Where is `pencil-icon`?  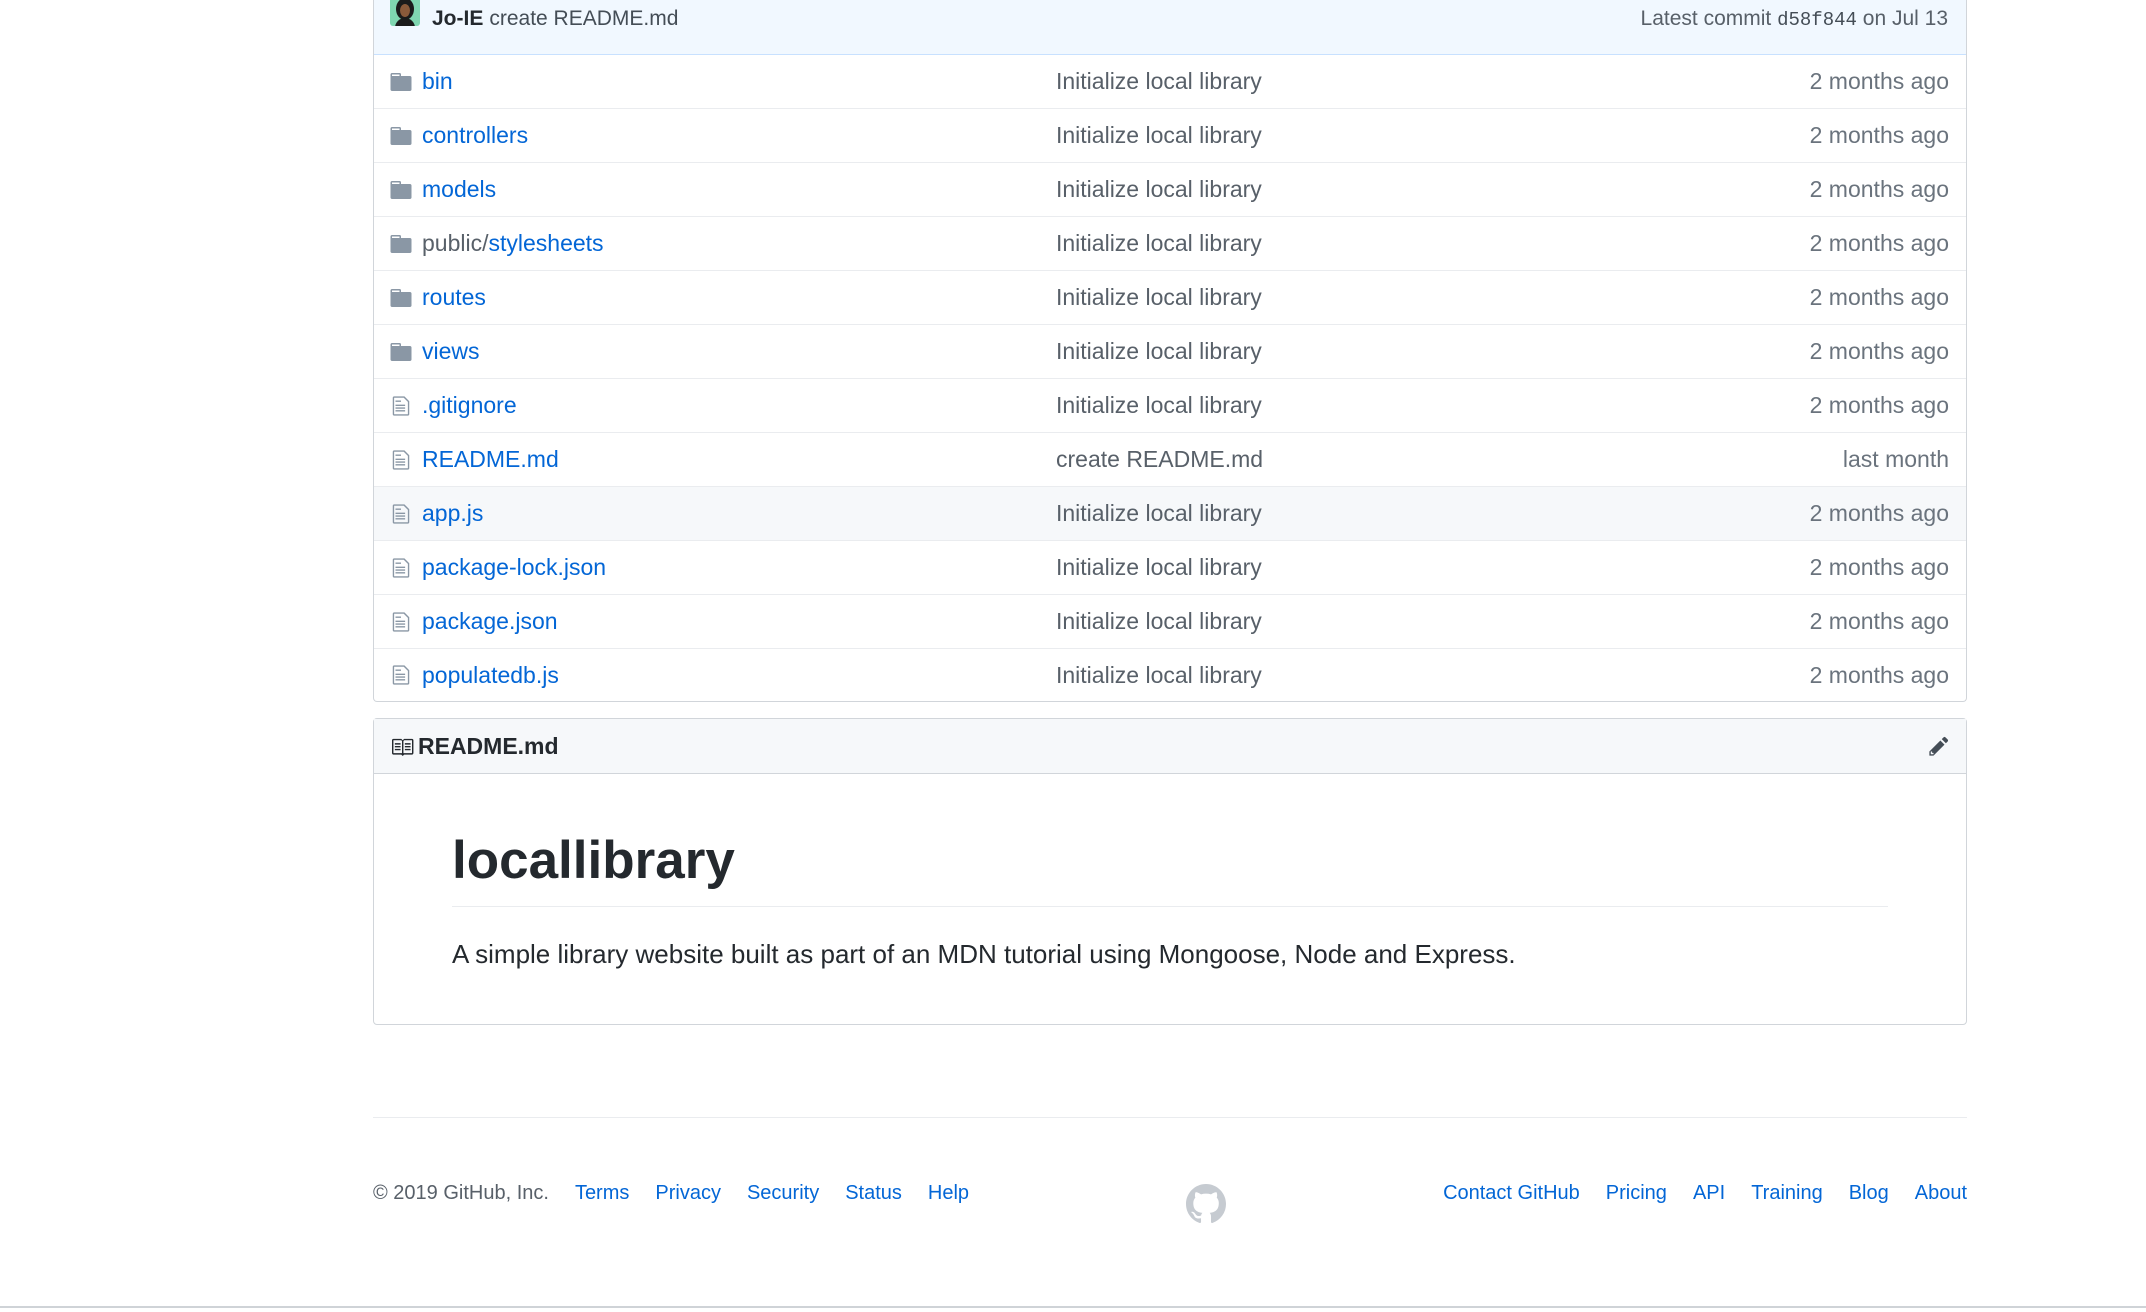
pencil-icon is located at coordinates (1939, 746).